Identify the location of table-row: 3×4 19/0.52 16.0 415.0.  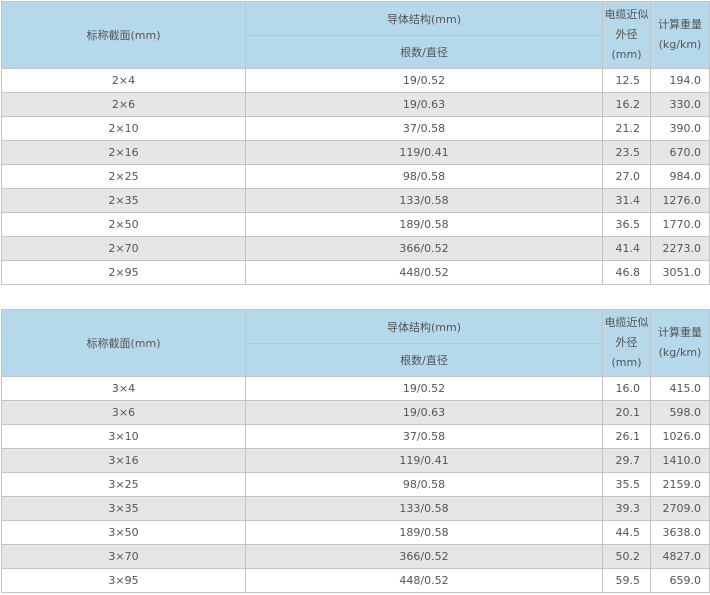
(355, 388).